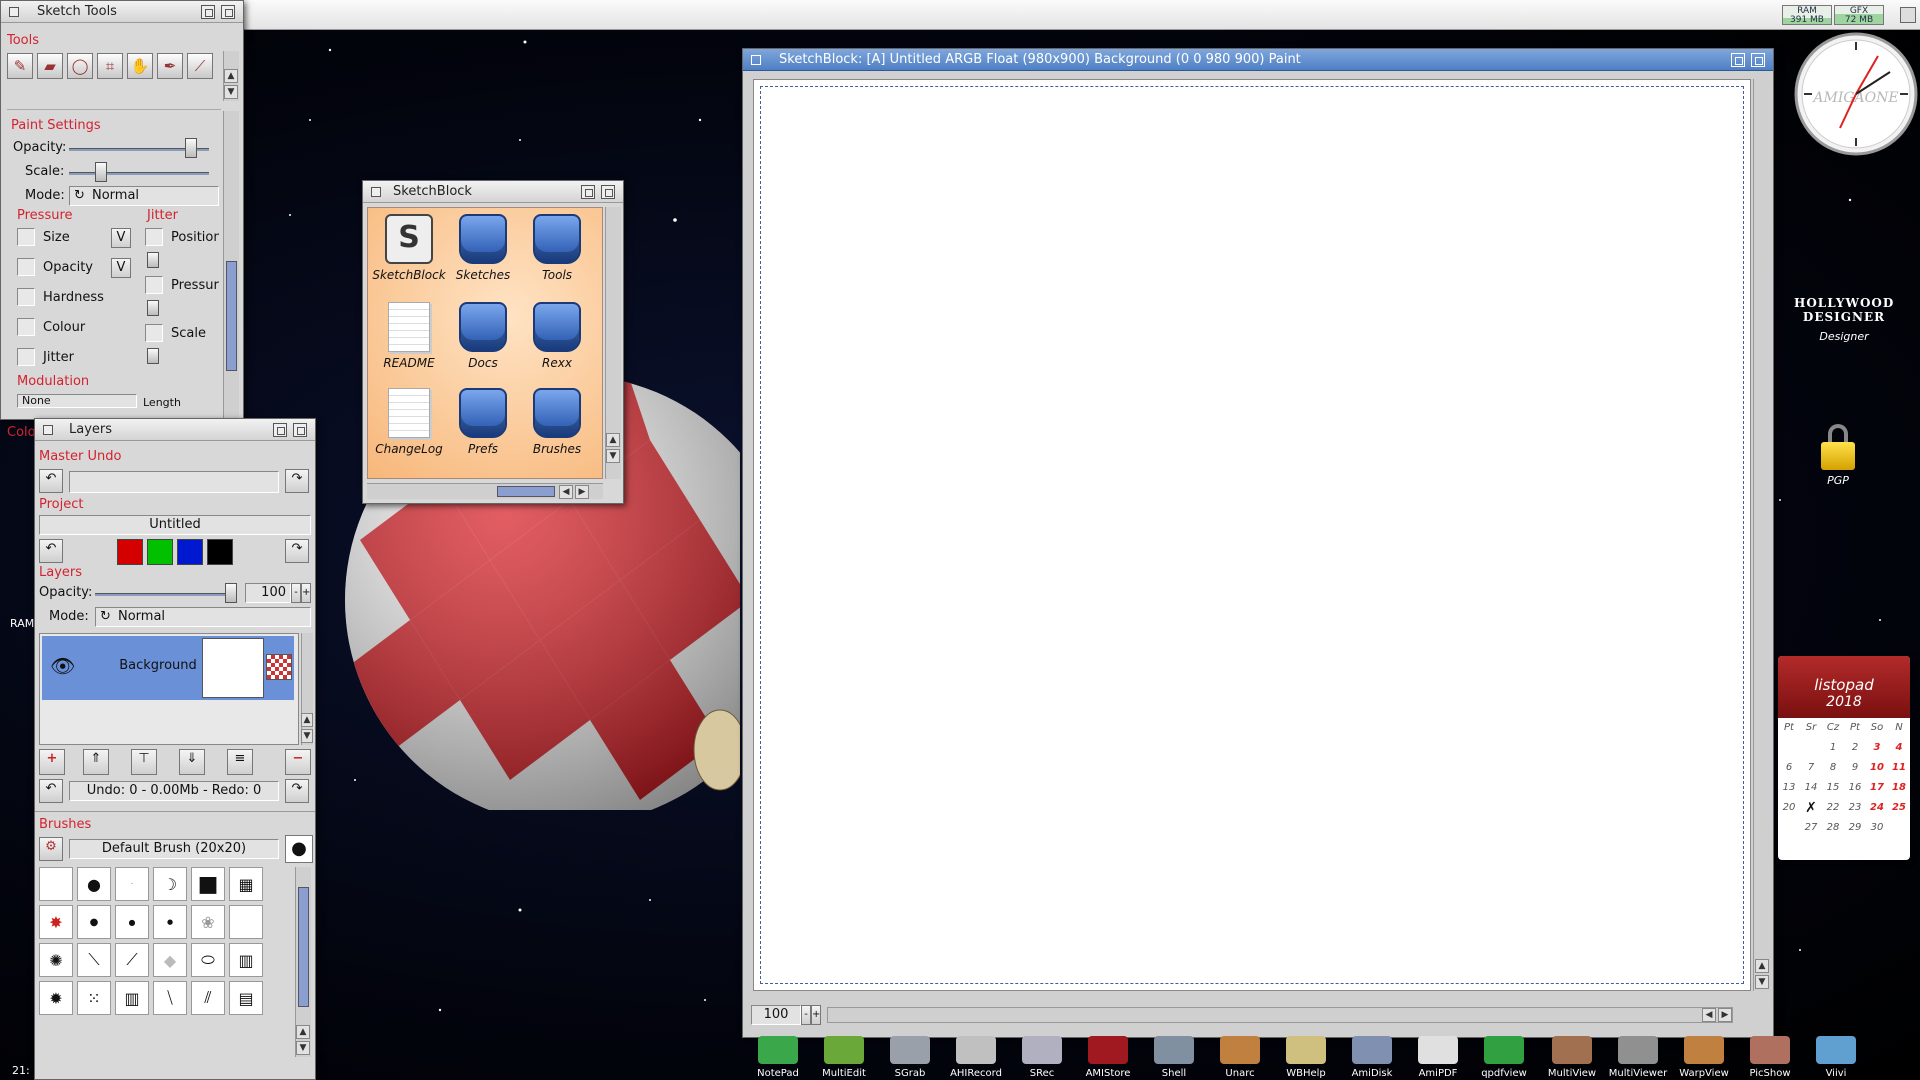 The height and width of the screenshot is (1080, 1920). I want to click on opacity-decrement-button: -, so click(296, 593).